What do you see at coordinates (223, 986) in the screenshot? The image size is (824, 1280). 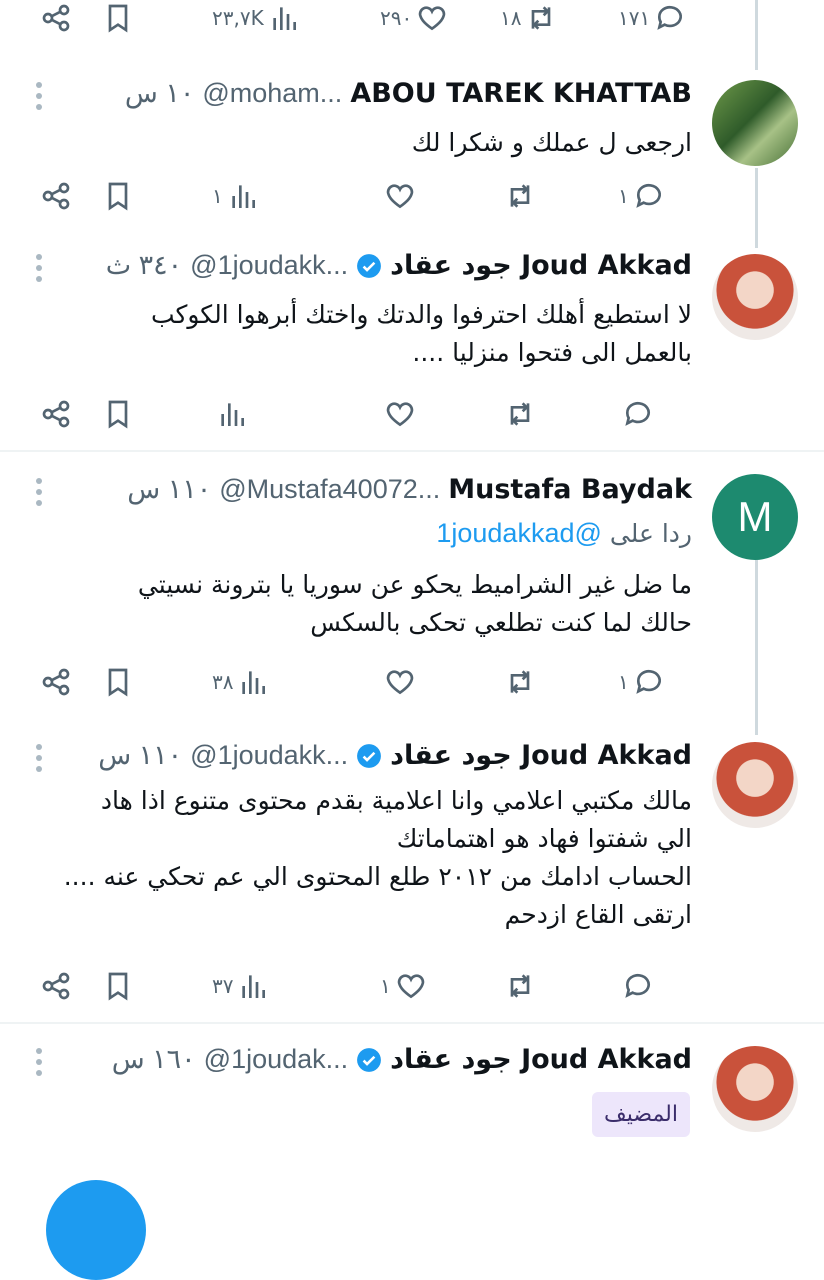 I see `views-count: ٣٧` at bounding box center [223, 986].